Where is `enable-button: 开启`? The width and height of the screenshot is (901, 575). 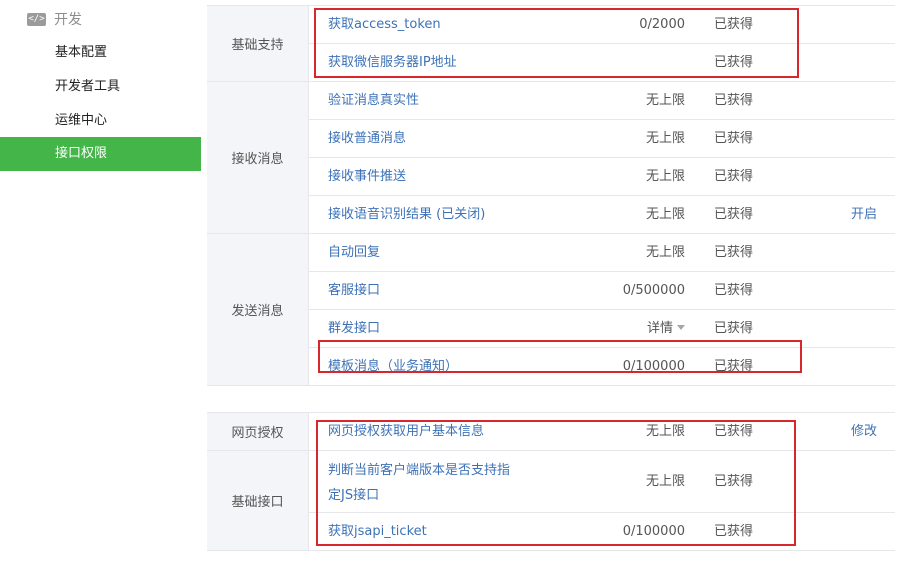 enable-button: 开启 is located at coordinates (864, 214).